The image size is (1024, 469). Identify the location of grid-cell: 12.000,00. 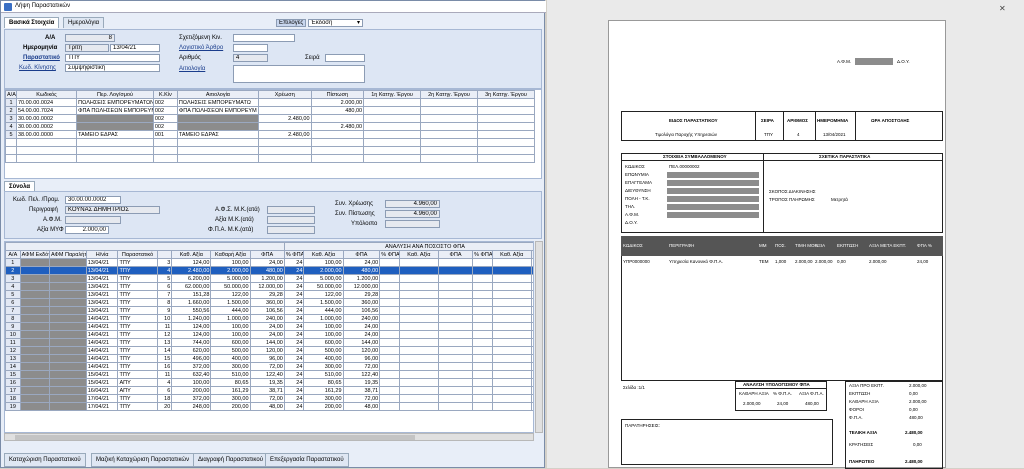
(361, 286).